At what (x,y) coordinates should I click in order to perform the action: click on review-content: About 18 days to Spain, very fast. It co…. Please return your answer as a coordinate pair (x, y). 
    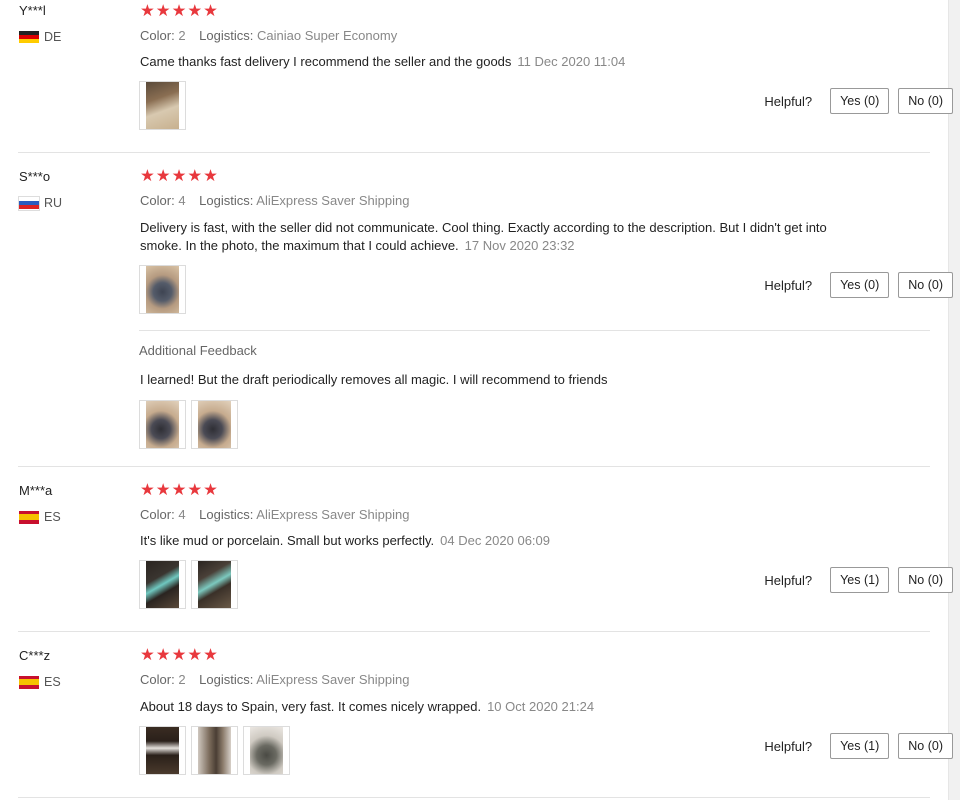
    Looking at the image, I should click on (485, 707).